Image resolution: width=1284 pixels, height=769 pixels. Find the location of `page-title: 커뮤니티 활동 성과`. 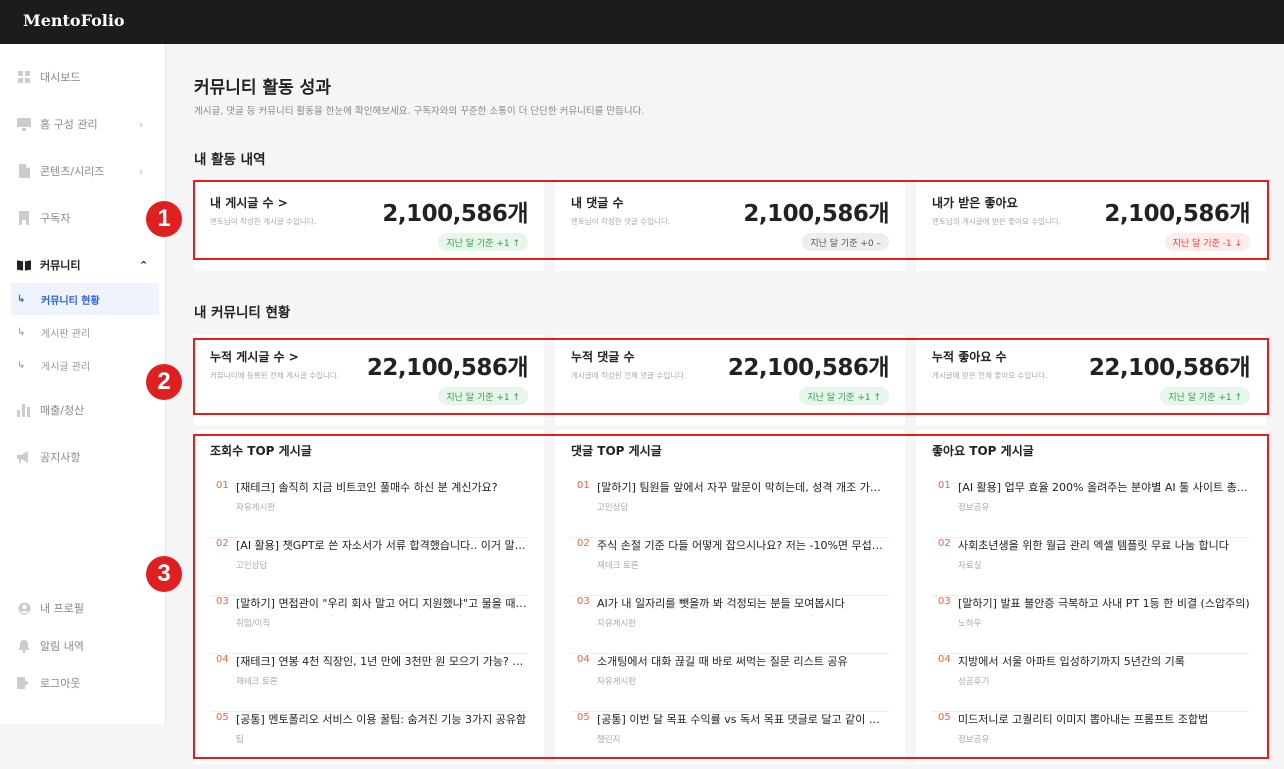

page-title: 커뮤니티 활동 성과 is located at coordinates (262, 88).